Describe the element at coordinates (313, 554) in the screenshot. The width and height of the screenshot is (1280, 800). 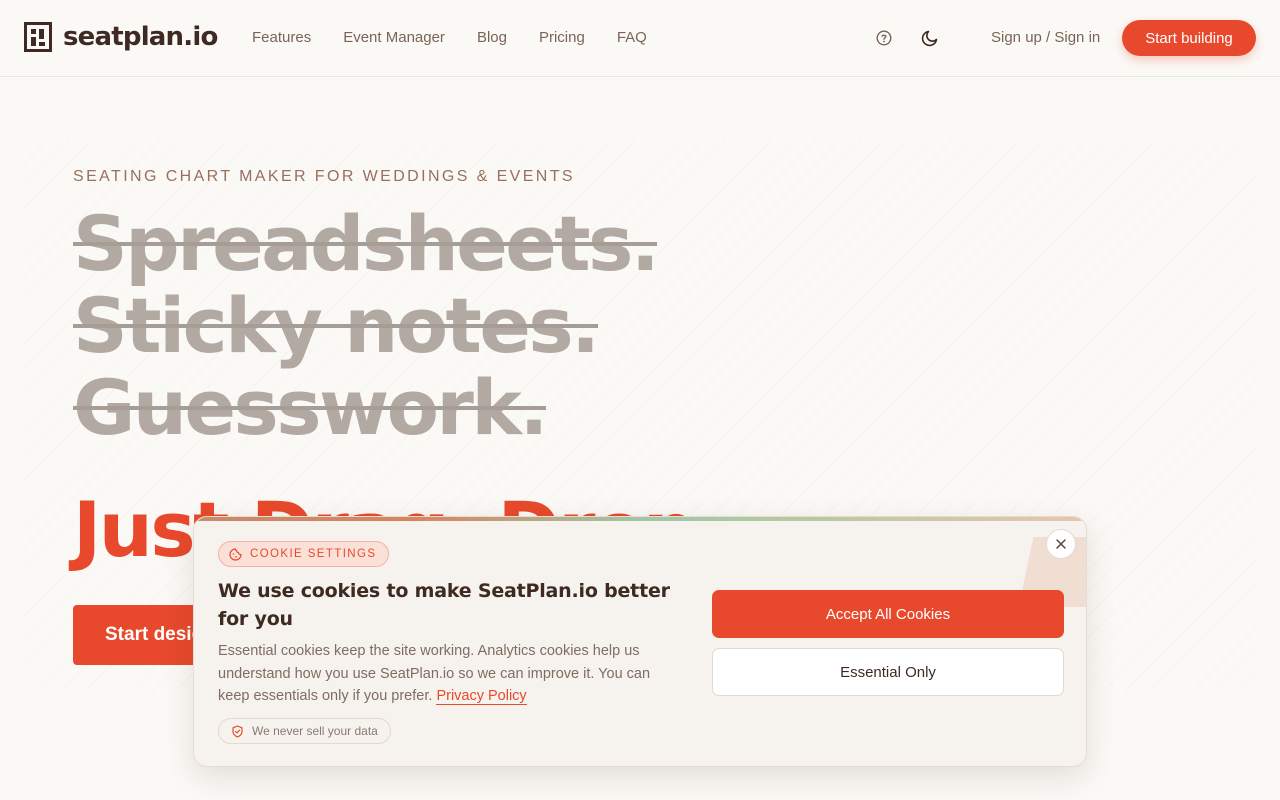
I see `badge-label: COOKIE SETTINGS` at that location.